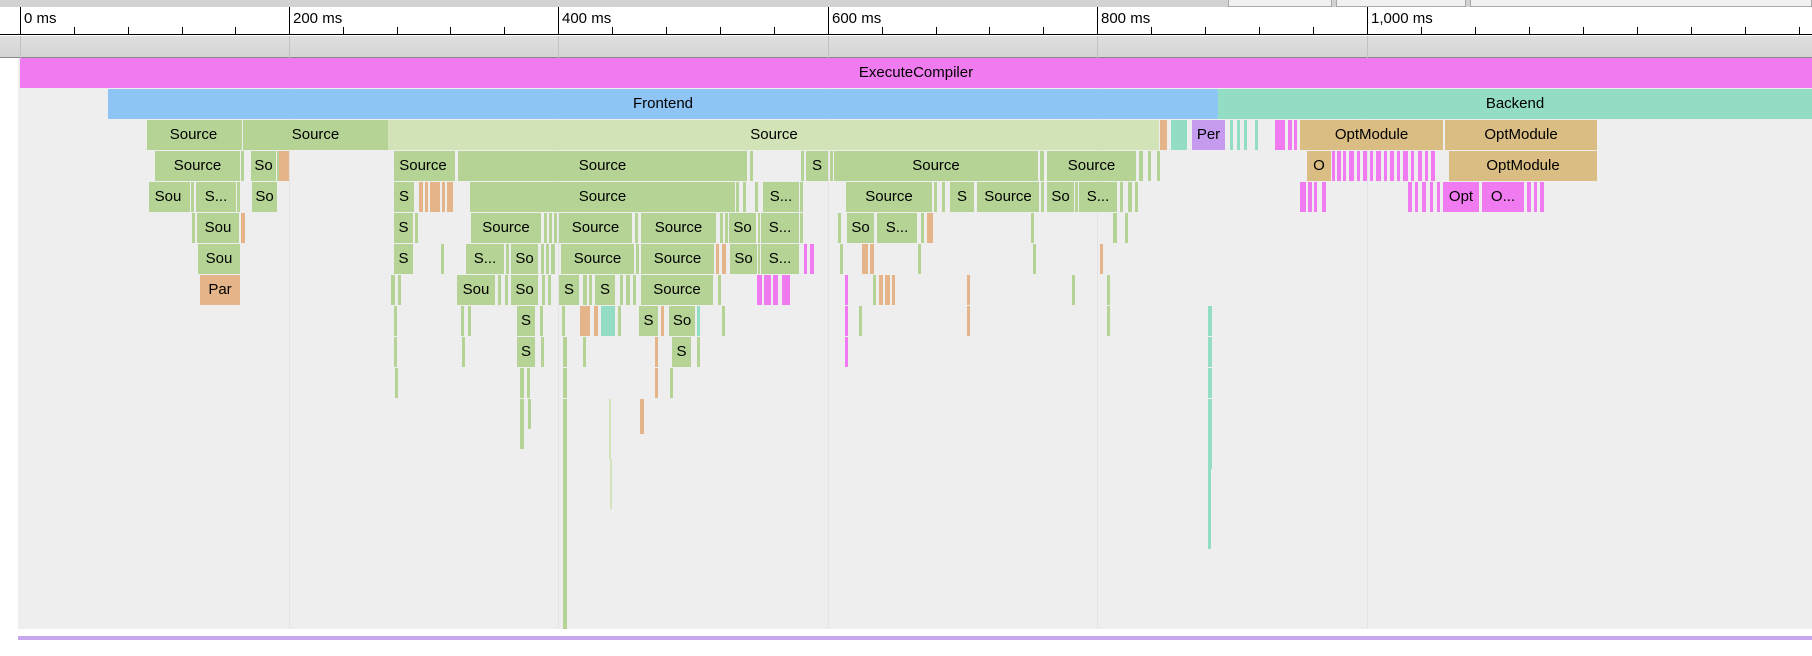  Describe the element at coordinates (220, 290) in the screenshot. I see `flame-frame: Par` at that location.